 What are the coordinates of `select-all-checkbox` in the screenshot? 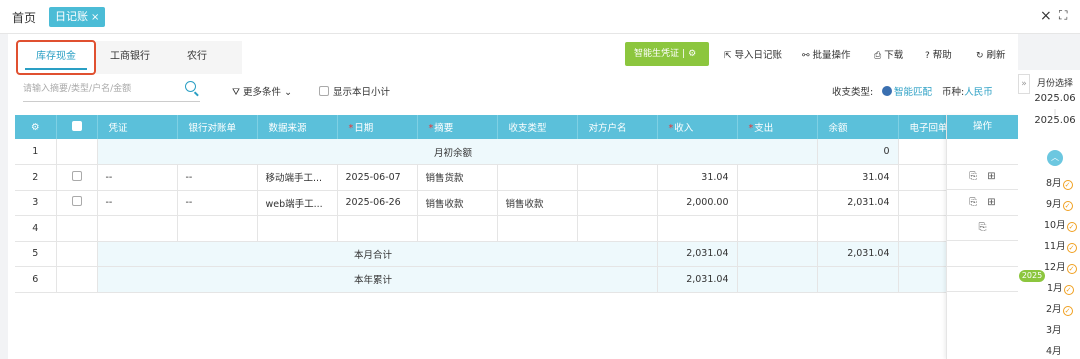 It's located at (77, 127).